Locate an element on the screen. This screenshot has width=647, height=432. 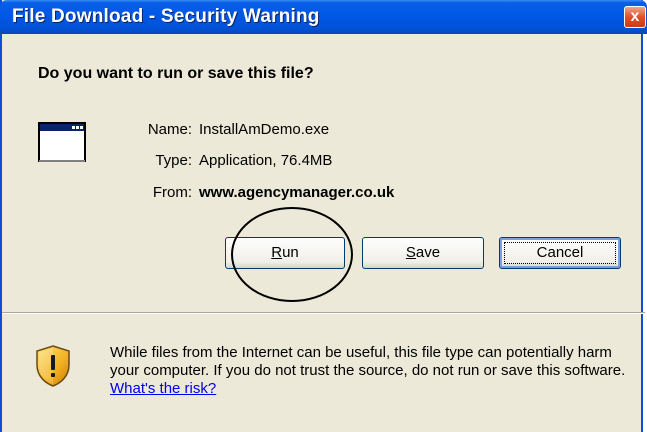
window-title: File Download - Security Warning is located at coordinates (166, 16).